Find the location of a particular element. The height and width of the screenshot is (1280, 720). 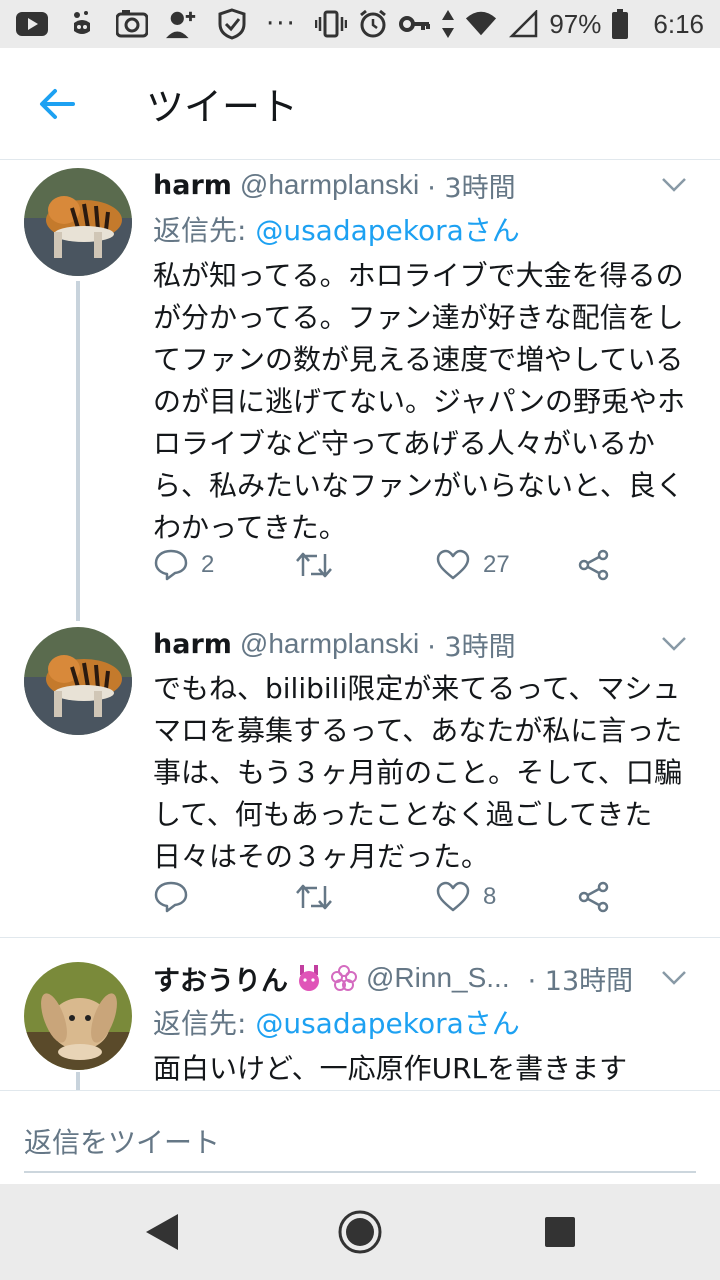

battery-percent: 97% is located at coordinates (575, 23).